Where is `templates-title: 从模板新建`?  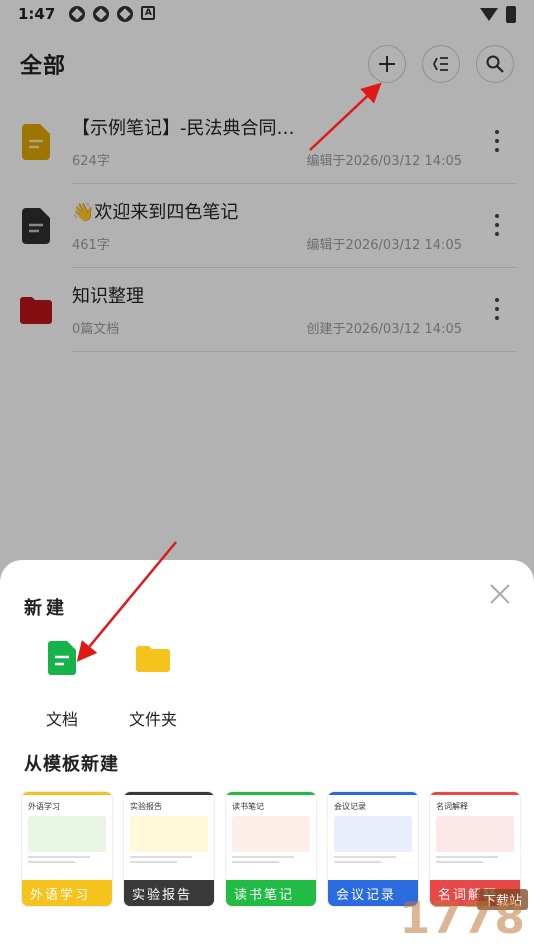
templates-title: 从模板新建 is located at coordinates (71, 764).